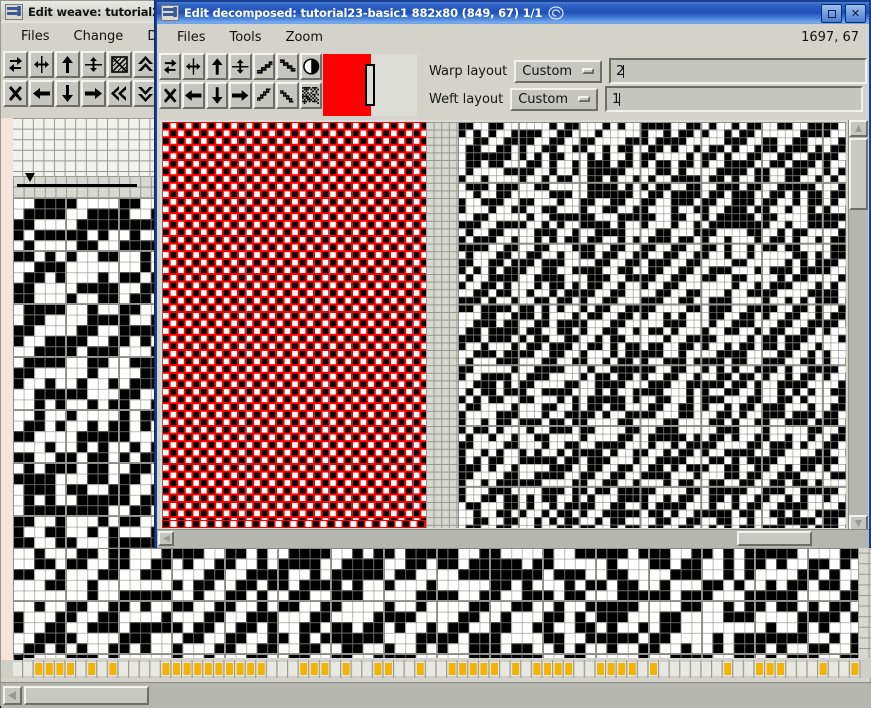 Image resolution: width=871 pixels, height=708 pixels. What do you see at coordinates (513, 538) in the screenshot?
I see `front-window-hscrollbar` at bounding box center [513, 538].